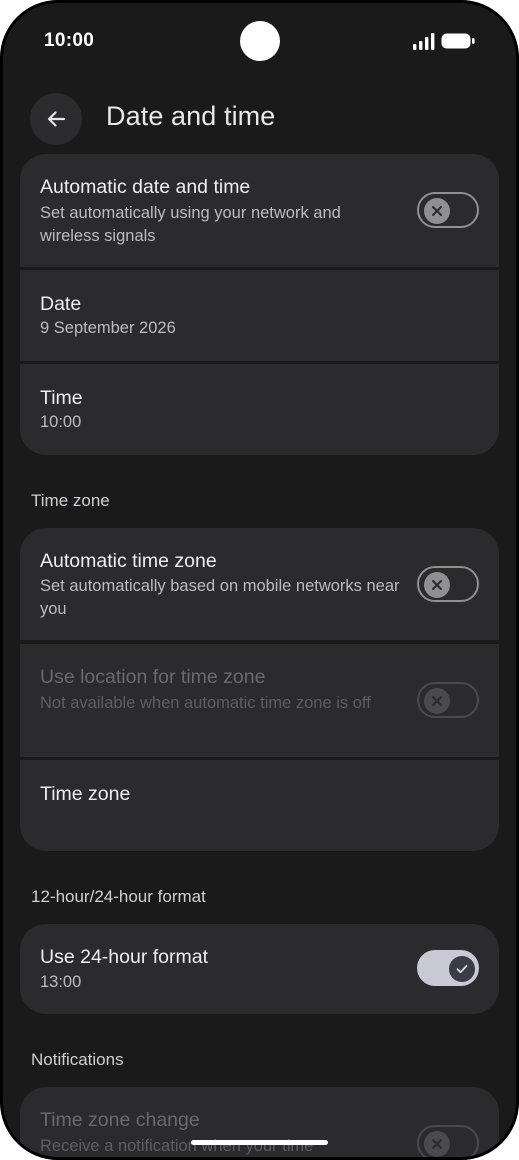  Describe the element at coordinates (124, 957) in the screenshot. I see `use-24-hour-title: Use 24-hour format` at that location.